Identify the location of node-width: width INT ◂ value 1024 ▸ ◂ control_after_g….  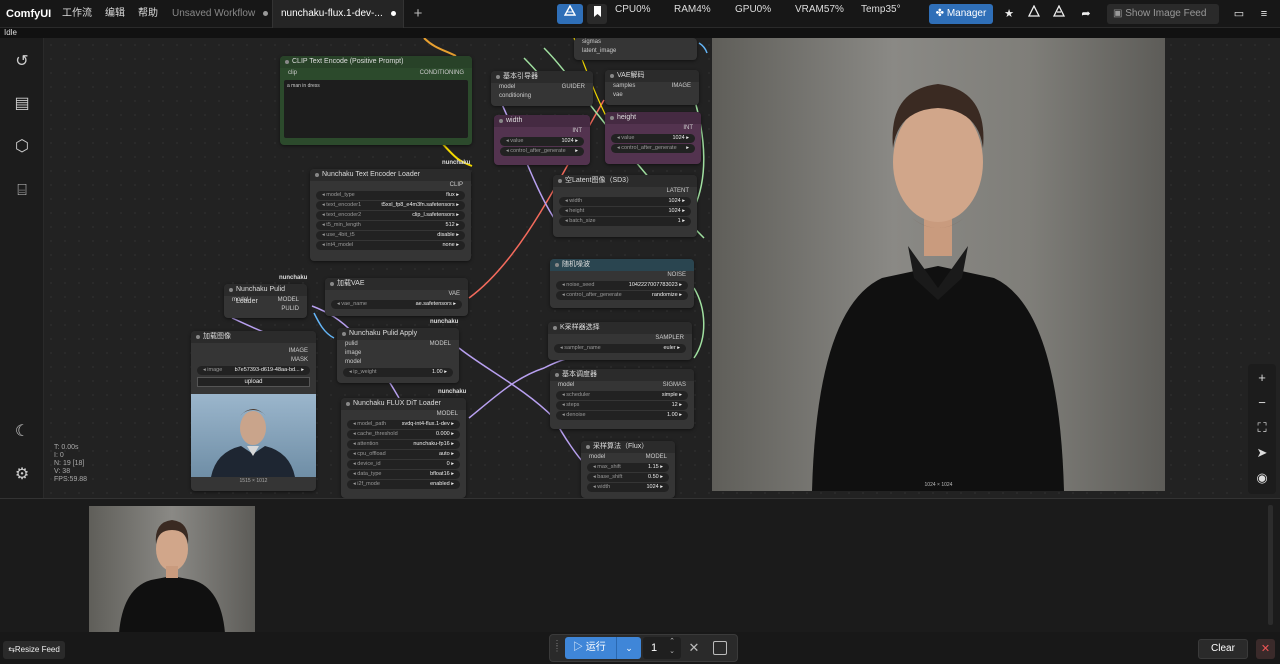
(542, 140).